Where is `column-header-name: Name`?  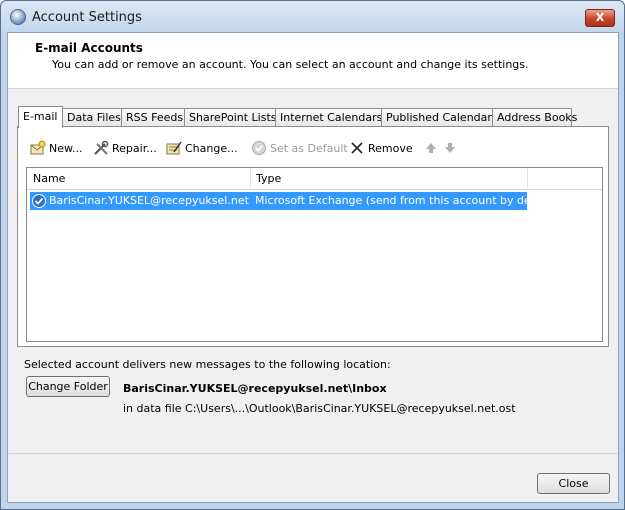
column-header-name: Name is located at coordinates (138, 179).